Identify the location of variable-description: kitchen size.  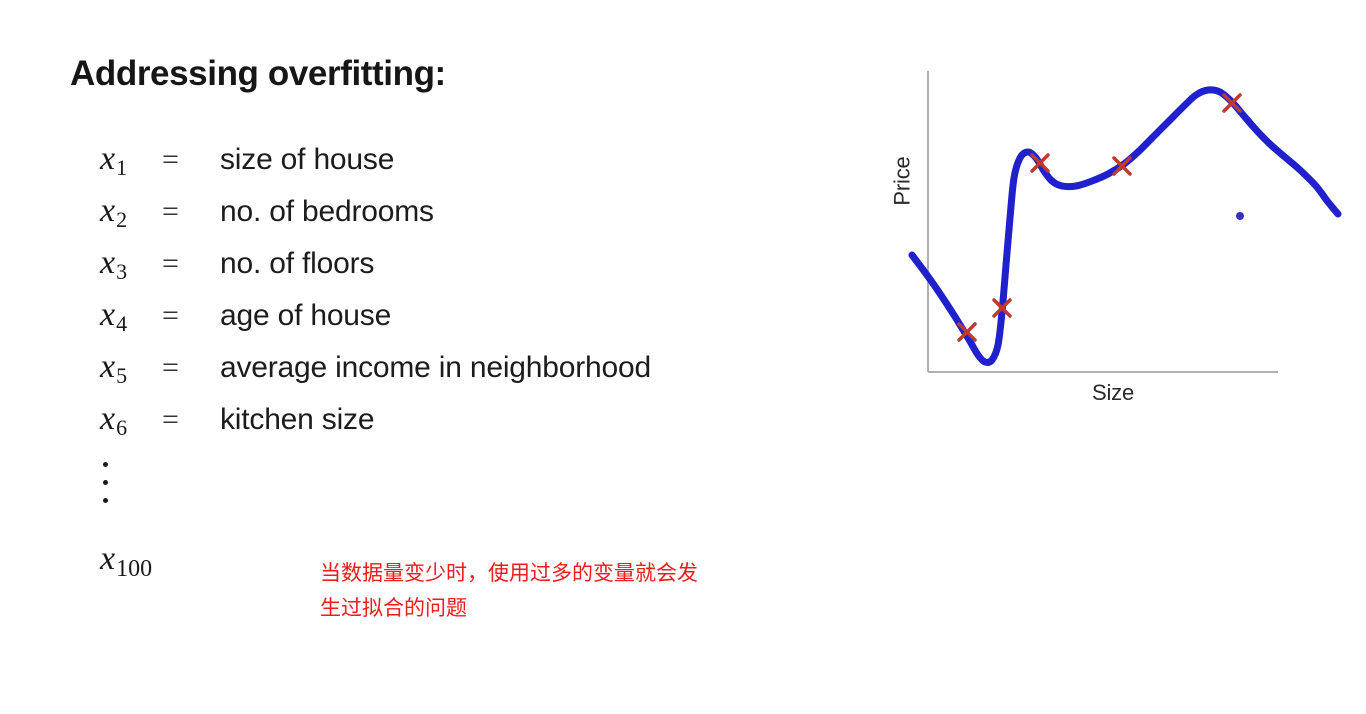
(297, 419).